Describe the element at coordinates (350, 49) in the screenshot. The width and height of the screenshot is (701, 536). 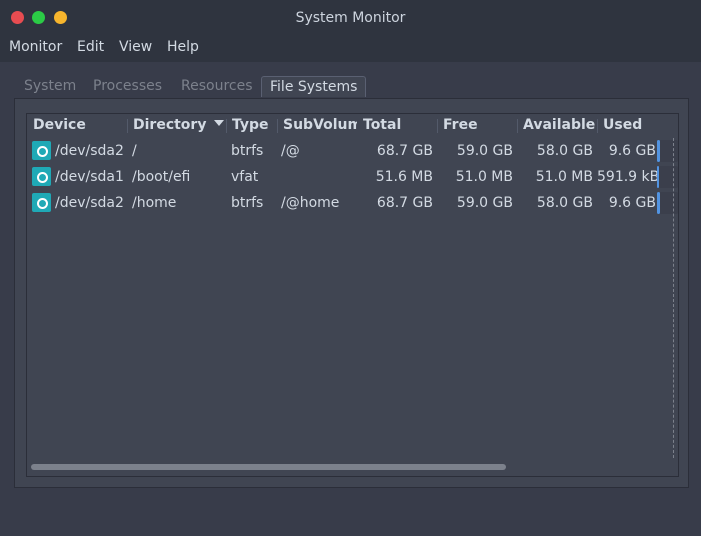
I see `menu-bar: Monitor Edit View Help` at that location.